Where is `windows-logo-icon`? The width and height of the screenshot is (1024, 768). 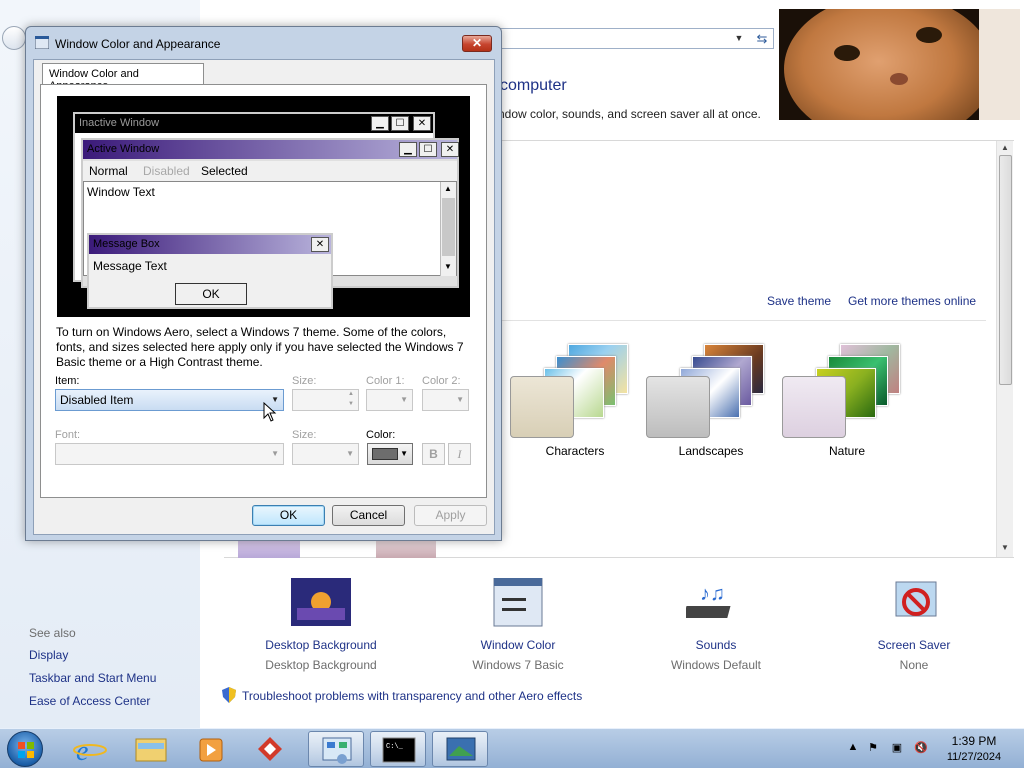
windows-logo-icon is located at coordinates (26, 750).